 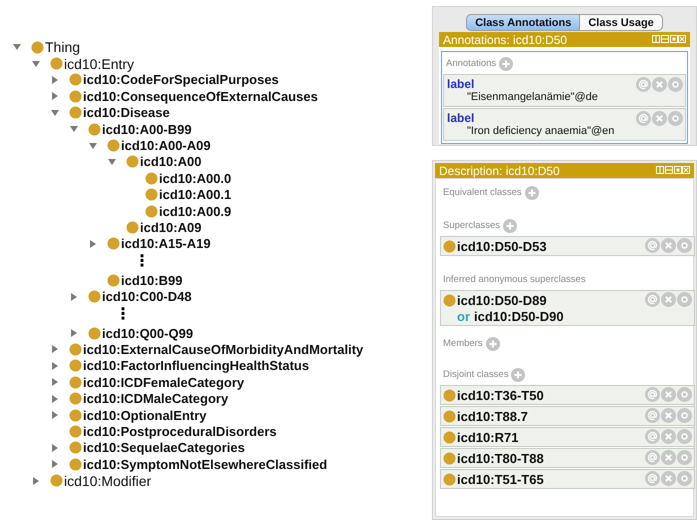 What do you see at coordinates (499, 171) in the screenshot?
I see `view-title: Description: icd10:D50` at bounding box center [499, 171].